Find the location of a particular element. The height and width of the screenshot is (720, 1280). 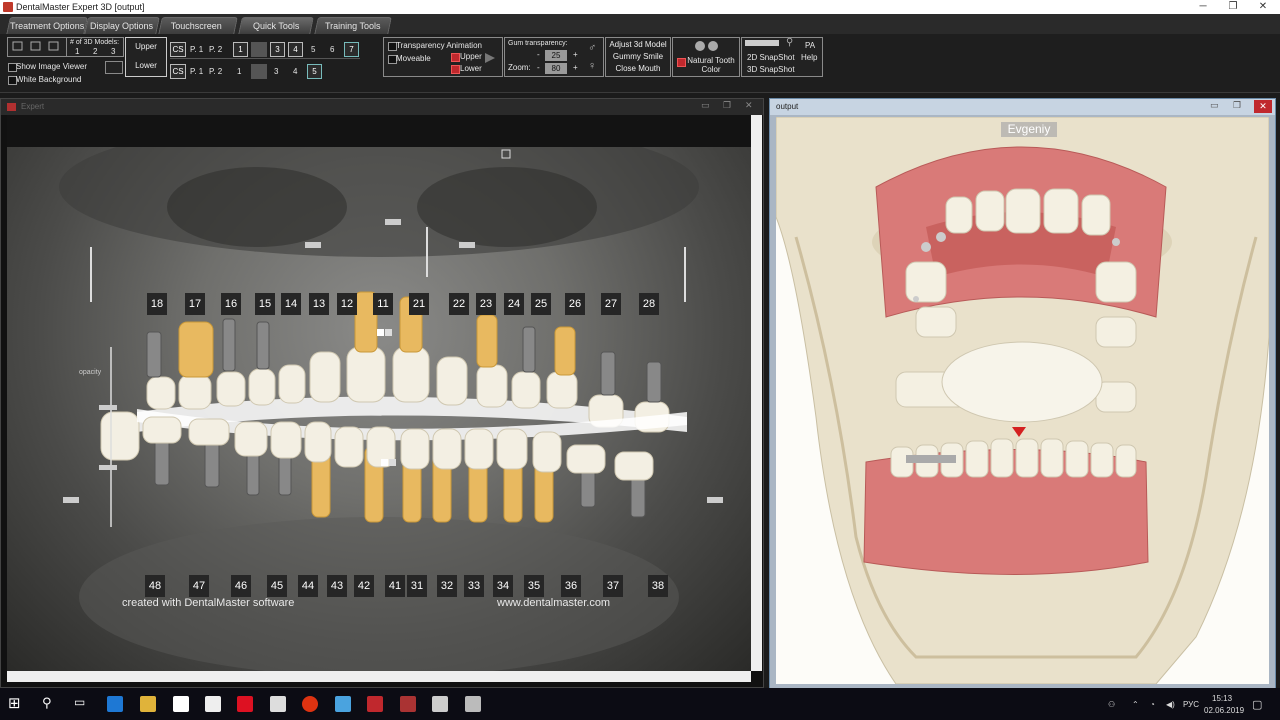

p2-upper-button: P. 2 is located at coordinates (215, 49).